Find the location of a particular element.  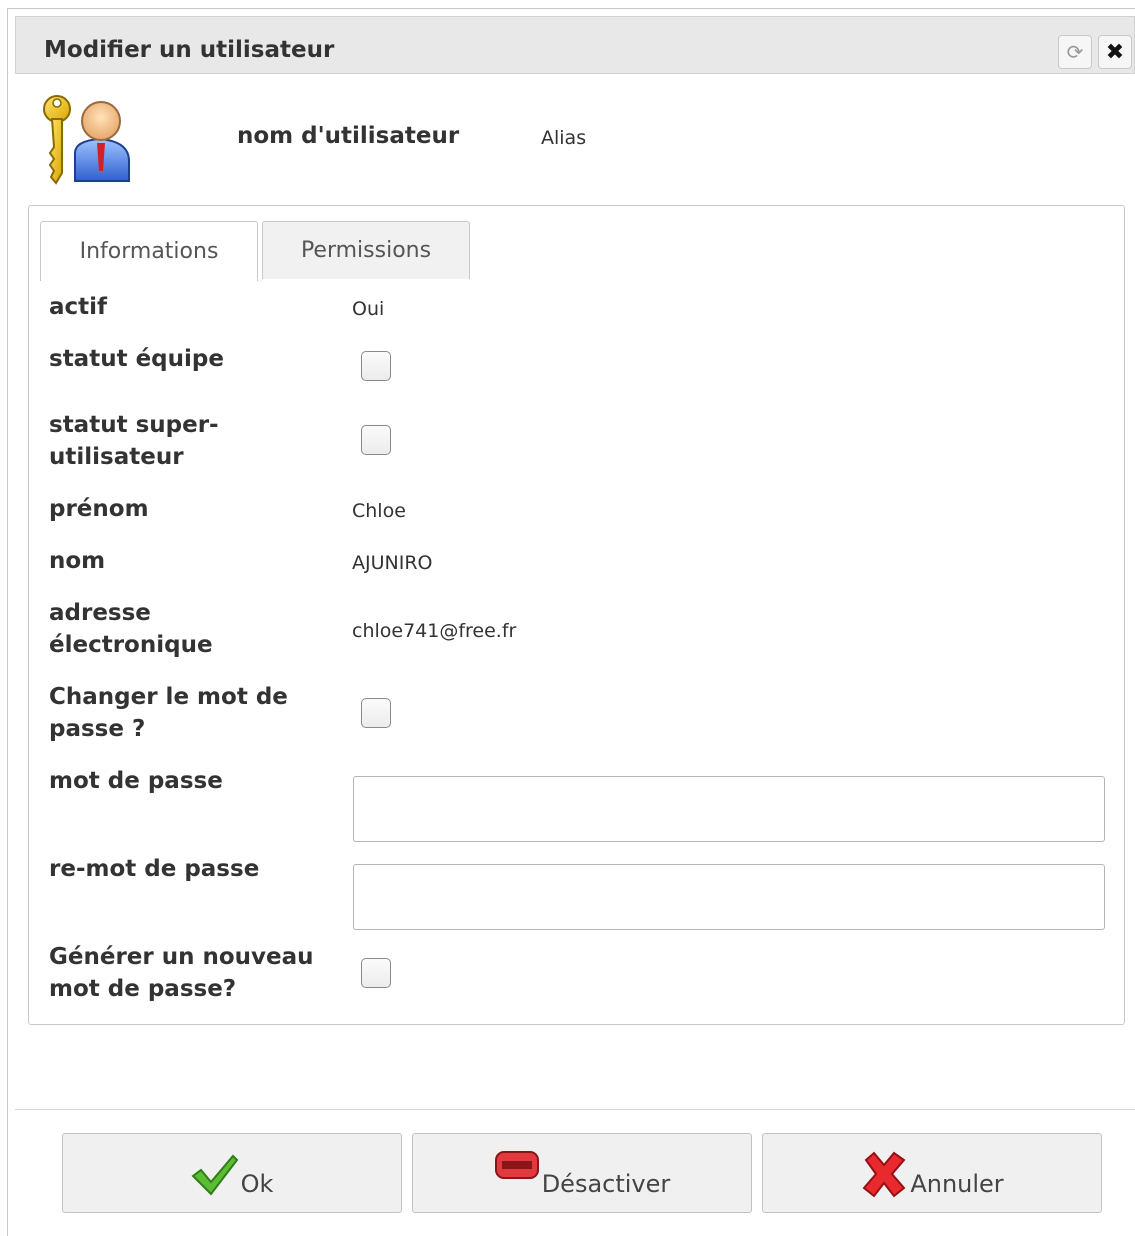

tab-label: Permissions is located at coordinates (366, 250).